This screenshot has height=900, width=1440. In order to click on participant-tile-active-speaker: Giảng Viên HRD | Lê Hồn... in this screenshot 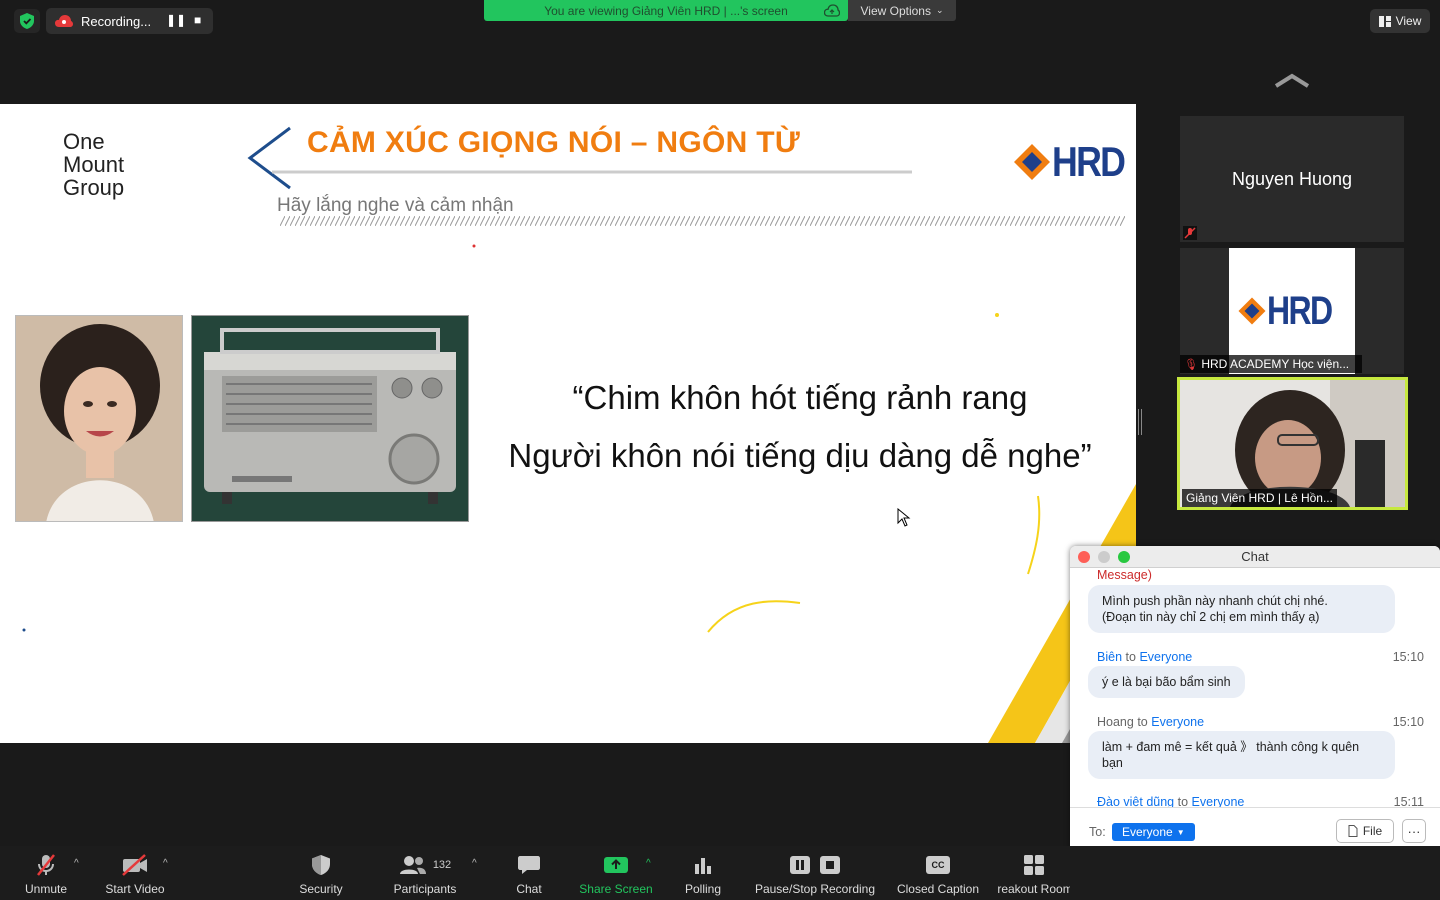, I will do `click(1292, 443)`.